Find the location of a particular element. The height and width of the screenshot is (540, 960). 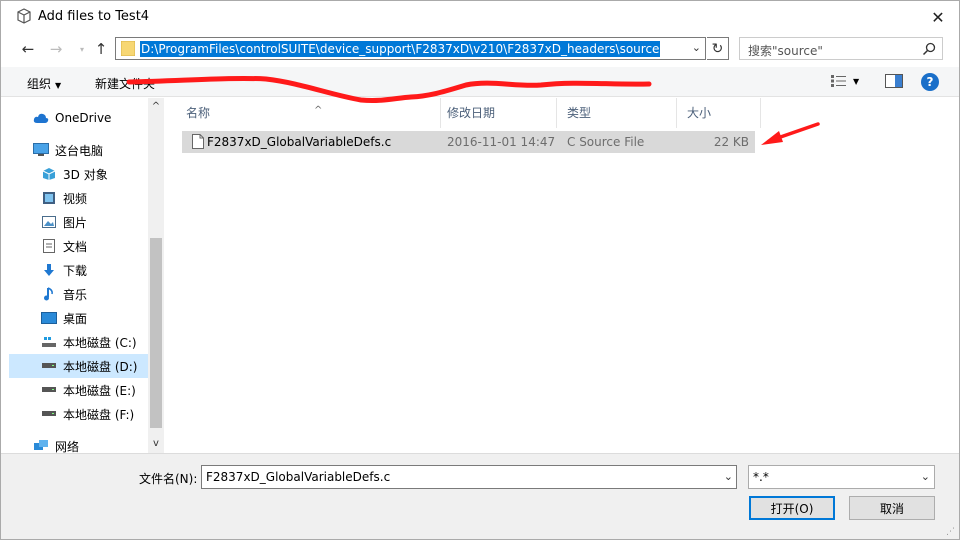

cube-icon is located at coordinates (49, 174).